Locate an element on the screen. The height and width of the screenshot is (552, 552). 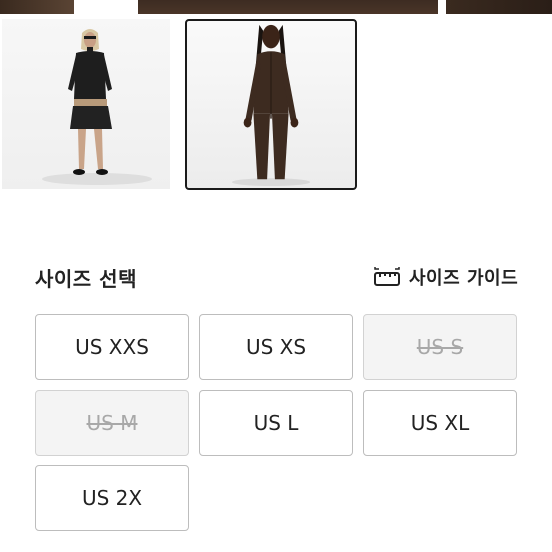
size-guide-link: 사이즈 가이드 is located at coordinates (445, 277).